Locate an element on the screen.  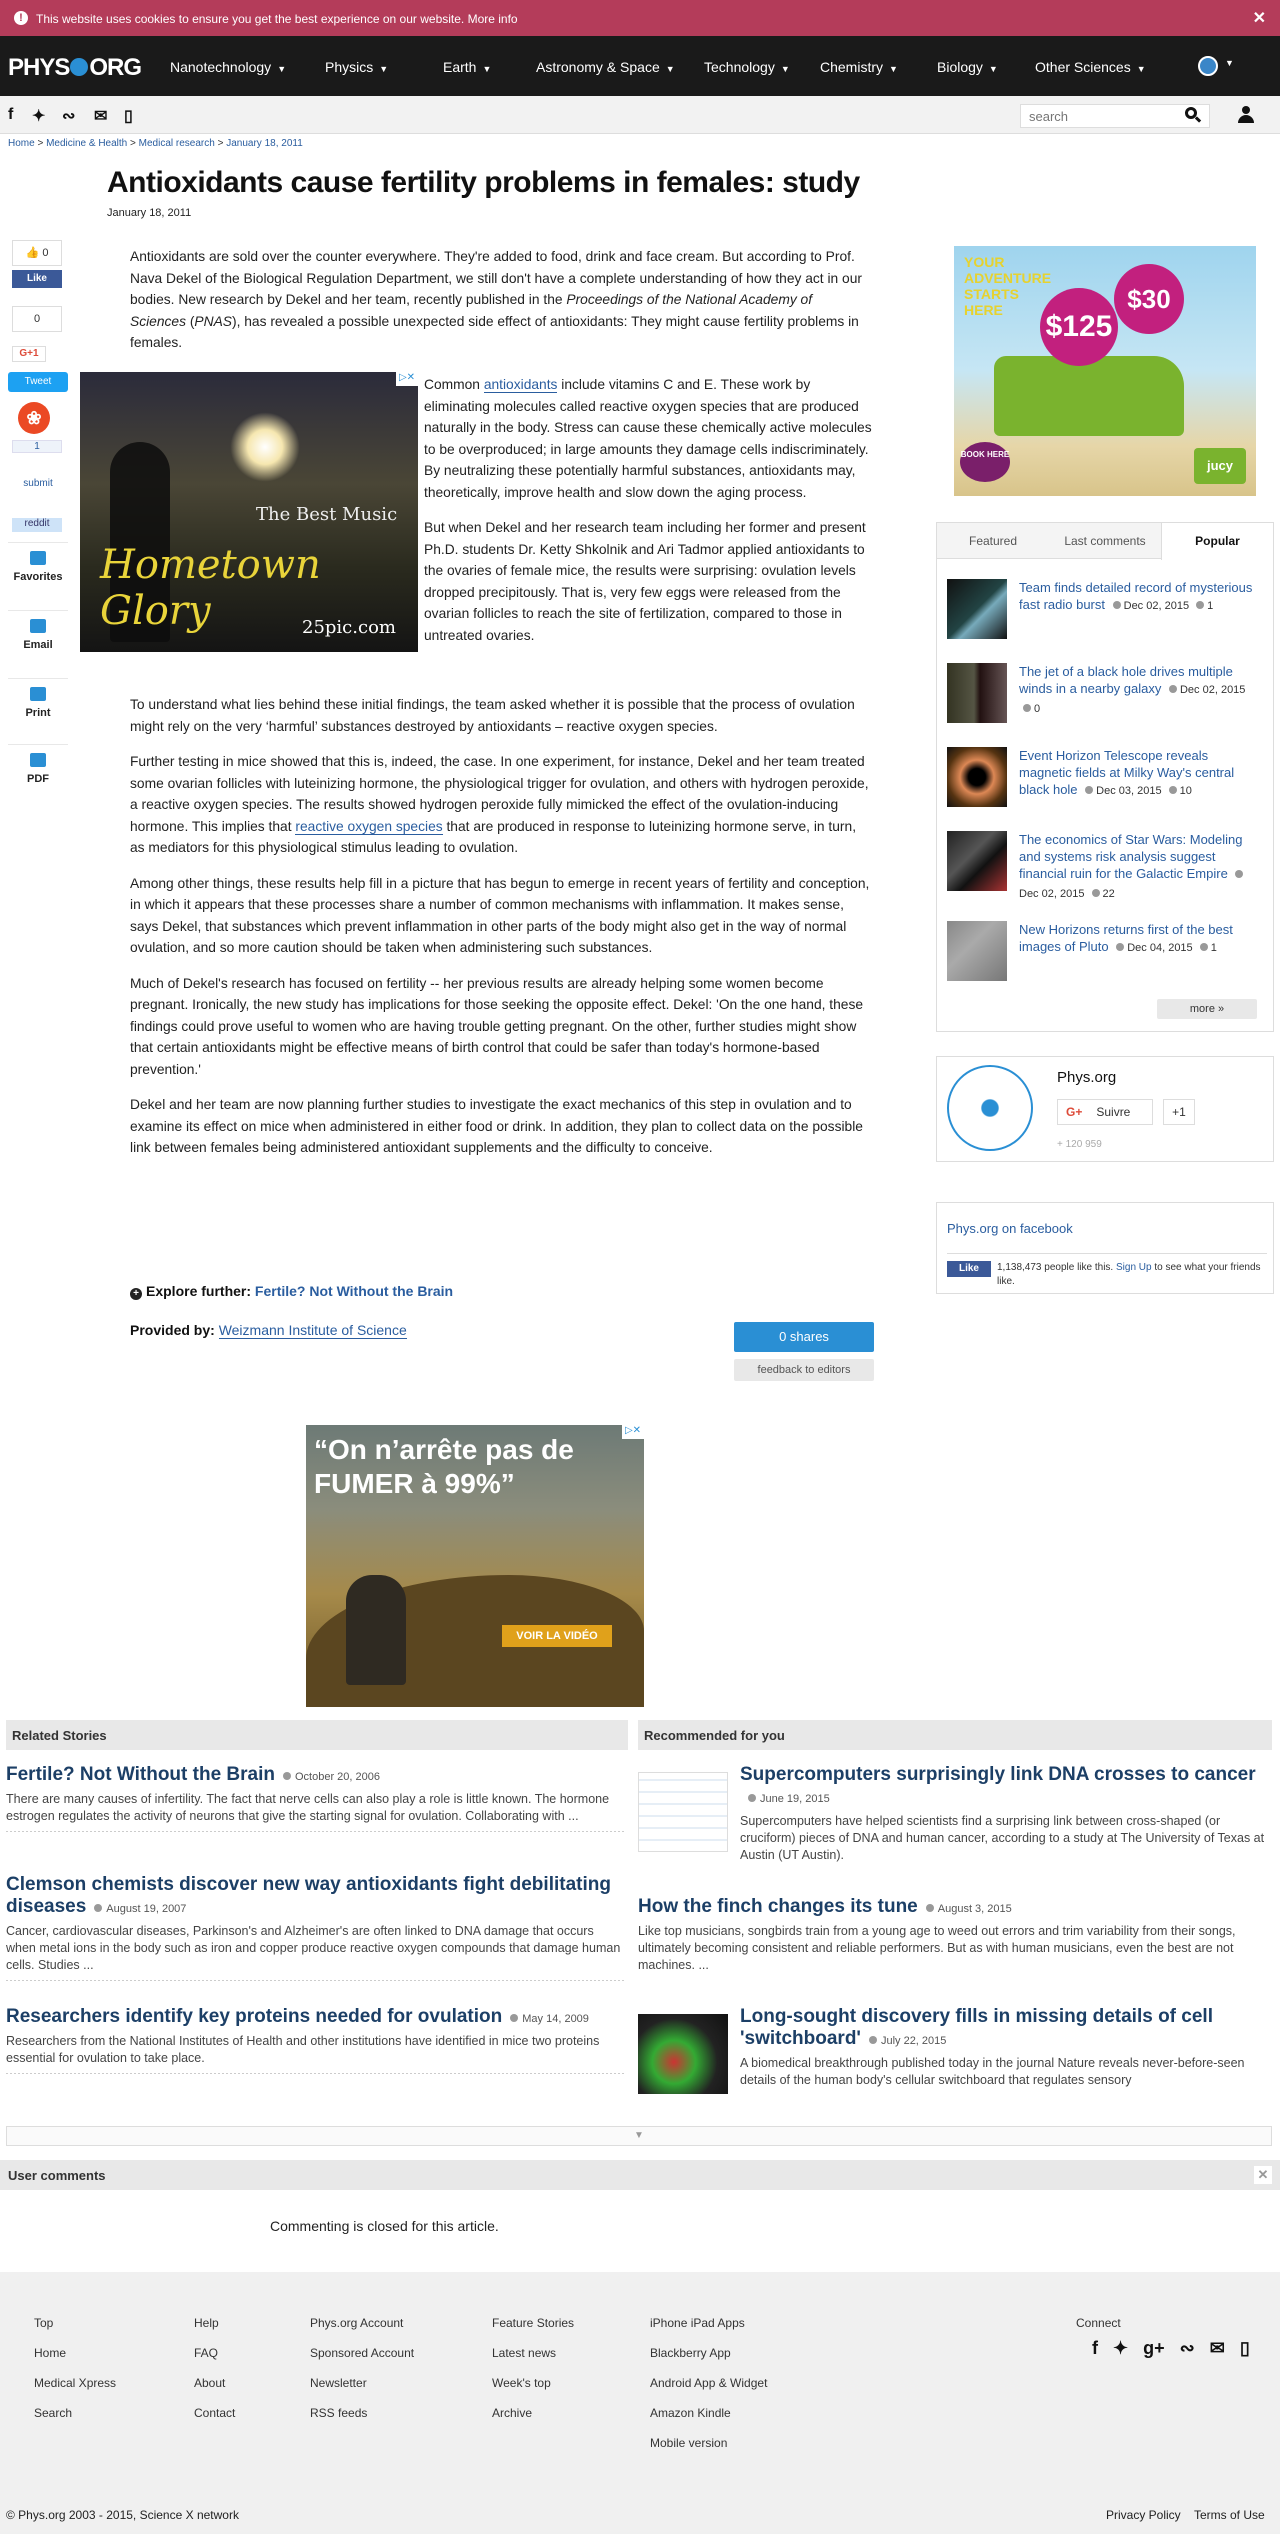
footer-link-feature-stories: Feature Stories is located at coordinates (533, 2331).